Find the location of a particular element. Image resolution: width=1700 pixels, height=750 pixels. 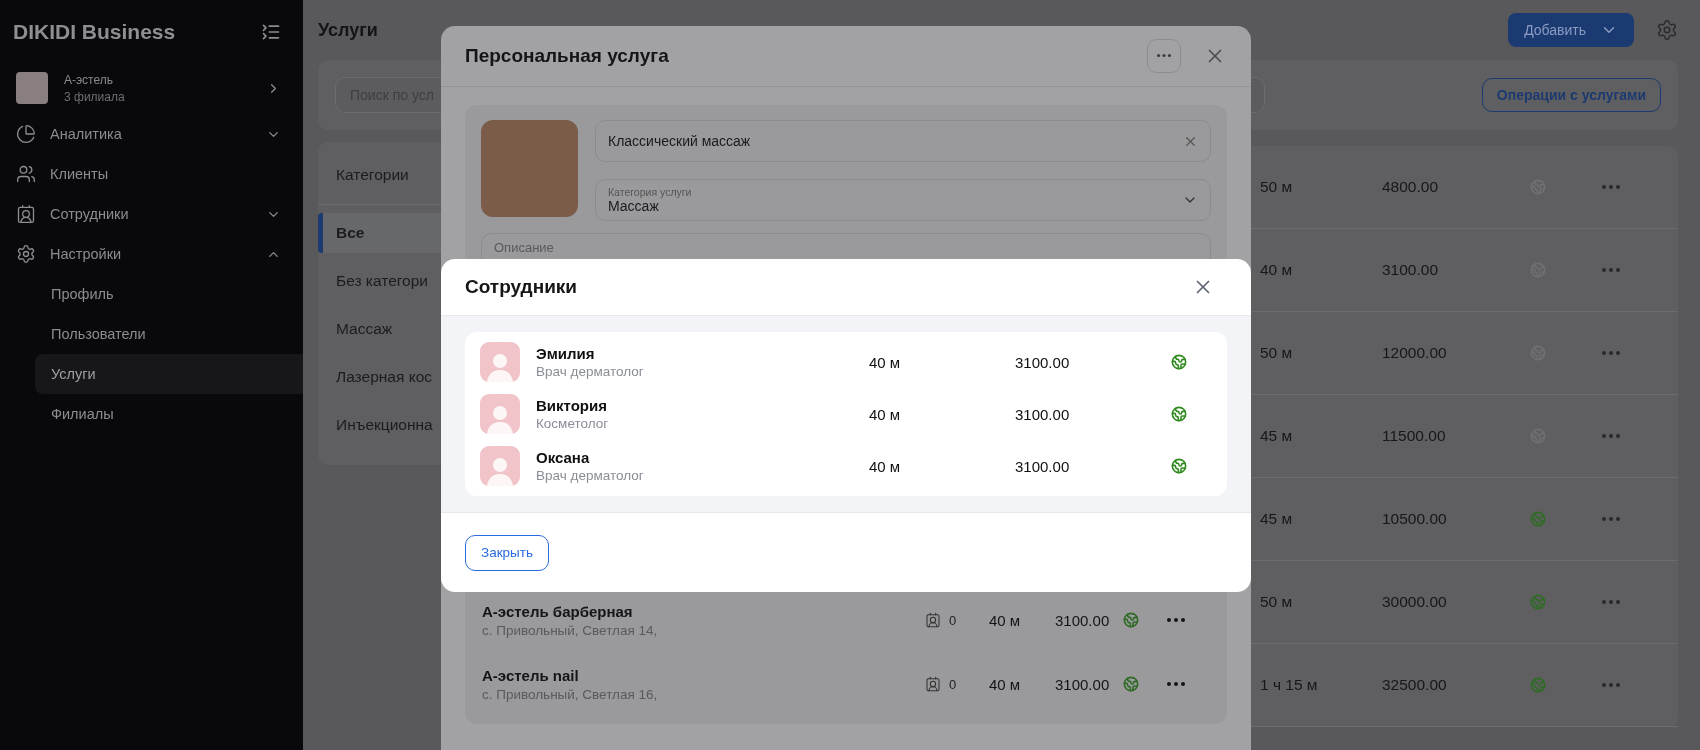

price-cell-text: 11500.00 is located at coordinates (1414, 436).